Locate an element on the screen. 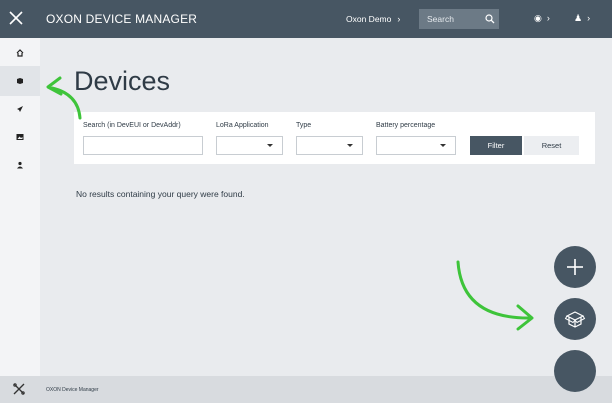 The height and width of the screenshot is (403, 612). top-bar: OXON DEVICE MANAGER Oxon Demo › ◉ › ♟ › is located at coordinates (306, 19).